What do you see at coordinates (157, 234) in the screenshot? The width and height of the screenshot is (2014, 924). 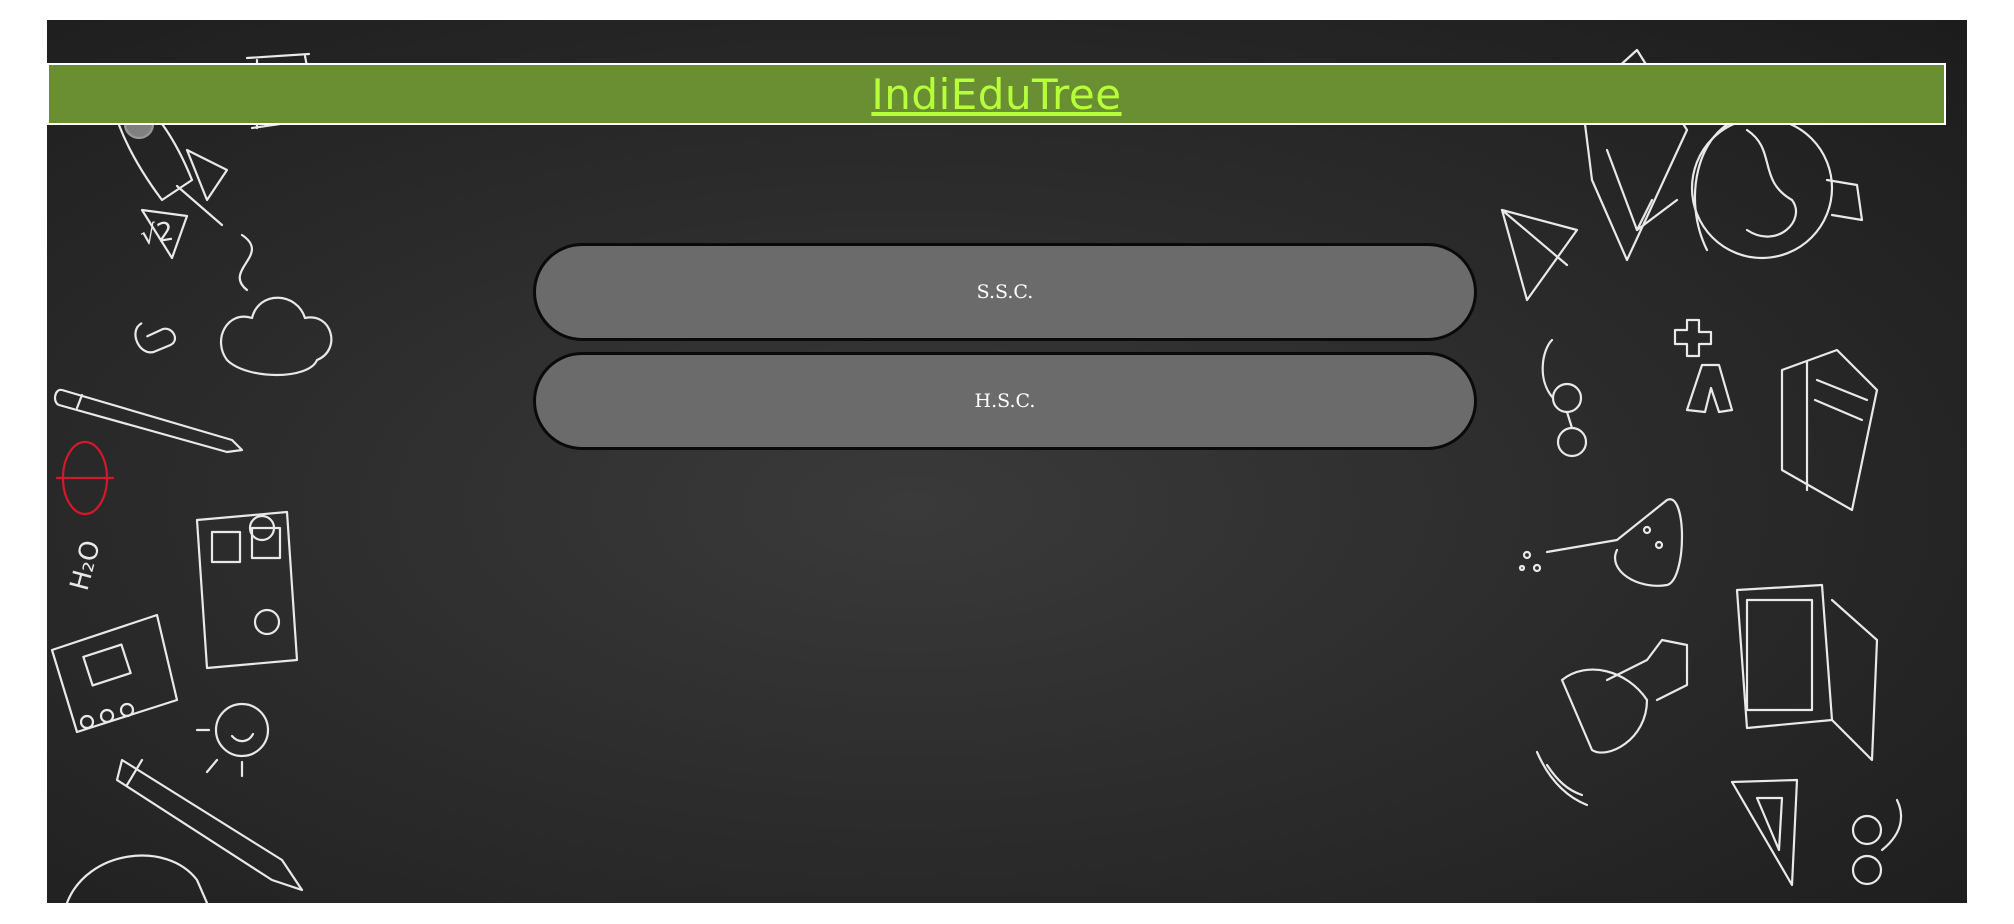 I see `sqrt2-icon: √2` at bounding box center [157, 234].